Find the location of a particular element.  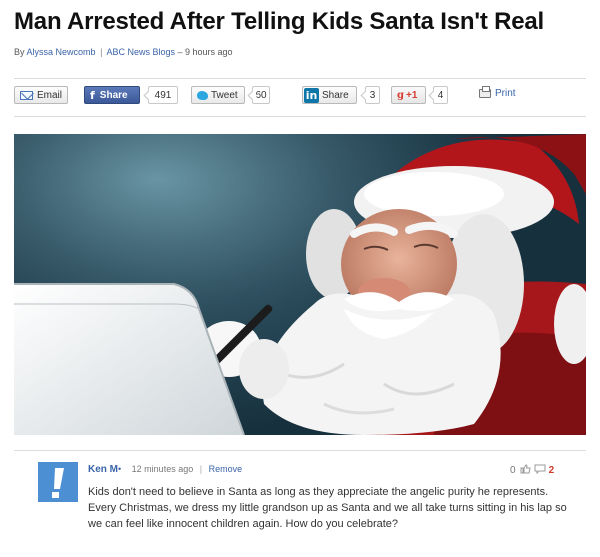

comment-meta: • 12 minutes ago | Remove is located at coordinates (180, 469).